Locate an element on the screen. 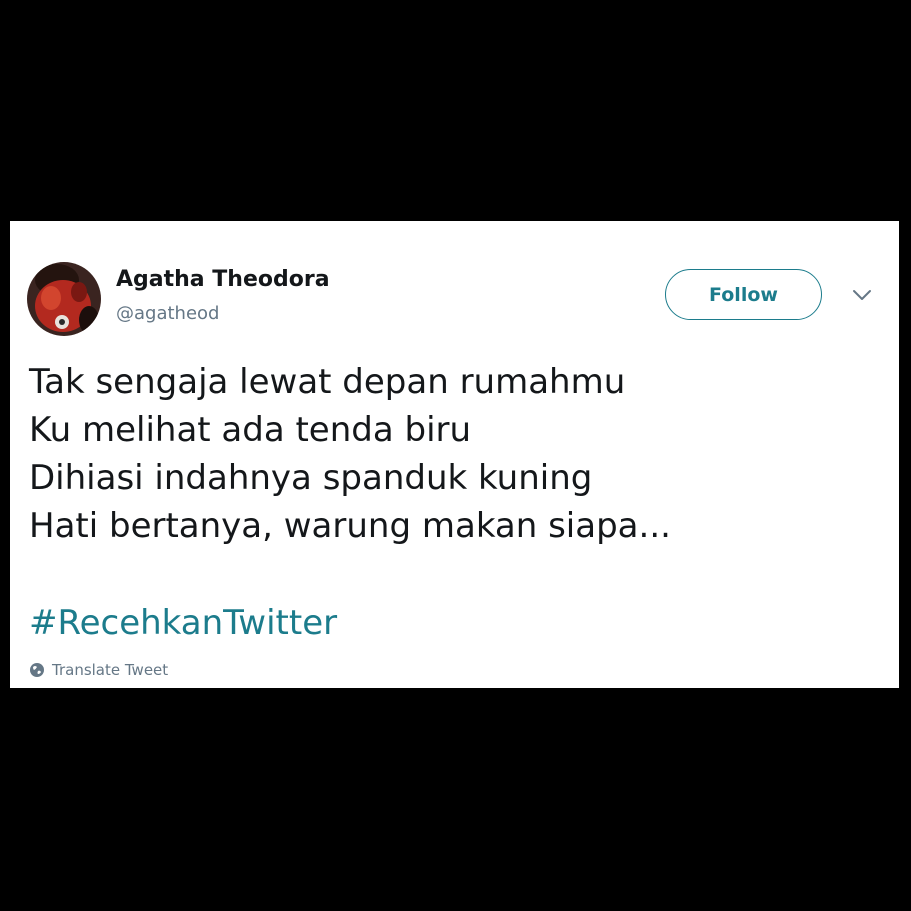  translate-tweet-link: Translate Tweet is located at coordinates (98, 670).